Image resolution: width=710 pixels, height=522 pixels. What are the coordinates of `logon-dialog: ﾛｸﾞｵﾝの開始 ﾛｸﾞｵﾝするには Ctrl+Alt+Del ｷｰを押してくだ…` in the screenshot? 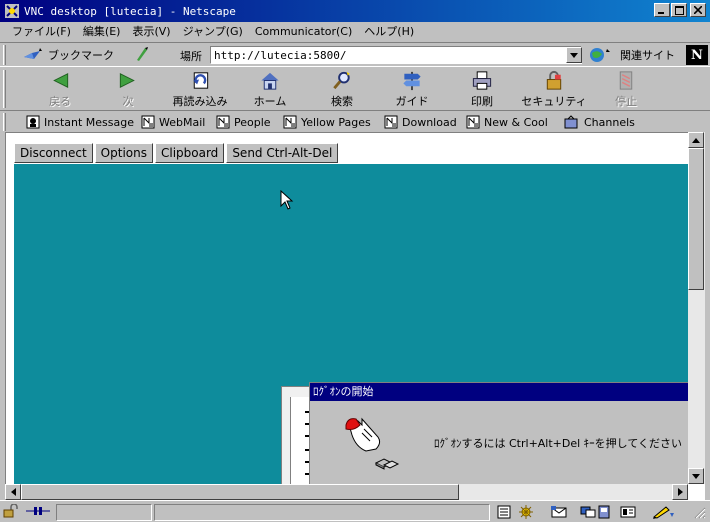 It's located at (500, 433).